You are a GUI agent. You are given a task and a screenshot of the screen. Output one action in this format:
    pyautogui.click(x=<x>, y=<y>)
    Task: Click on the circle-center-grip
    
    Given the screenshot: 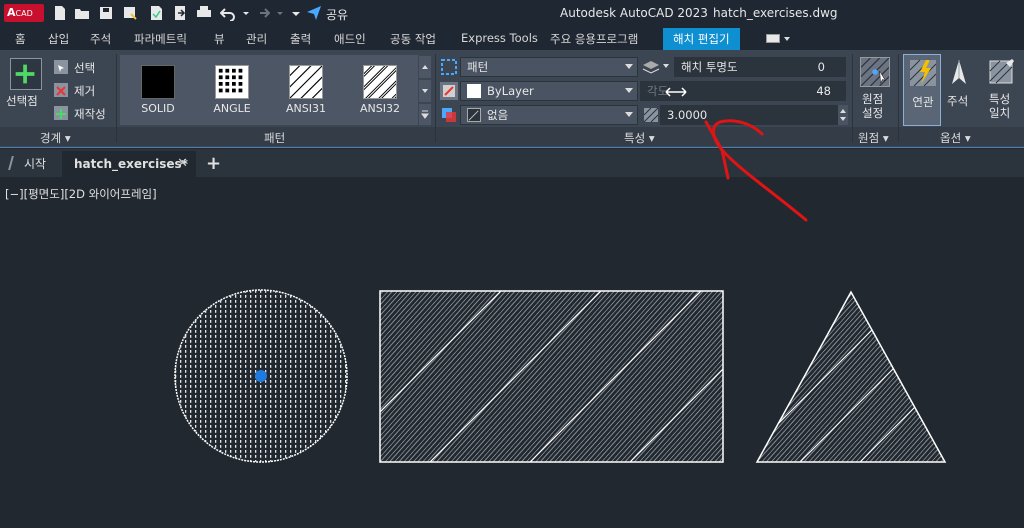 What is the action you would take?
    pyautogui.click(x=261, y=376)
    